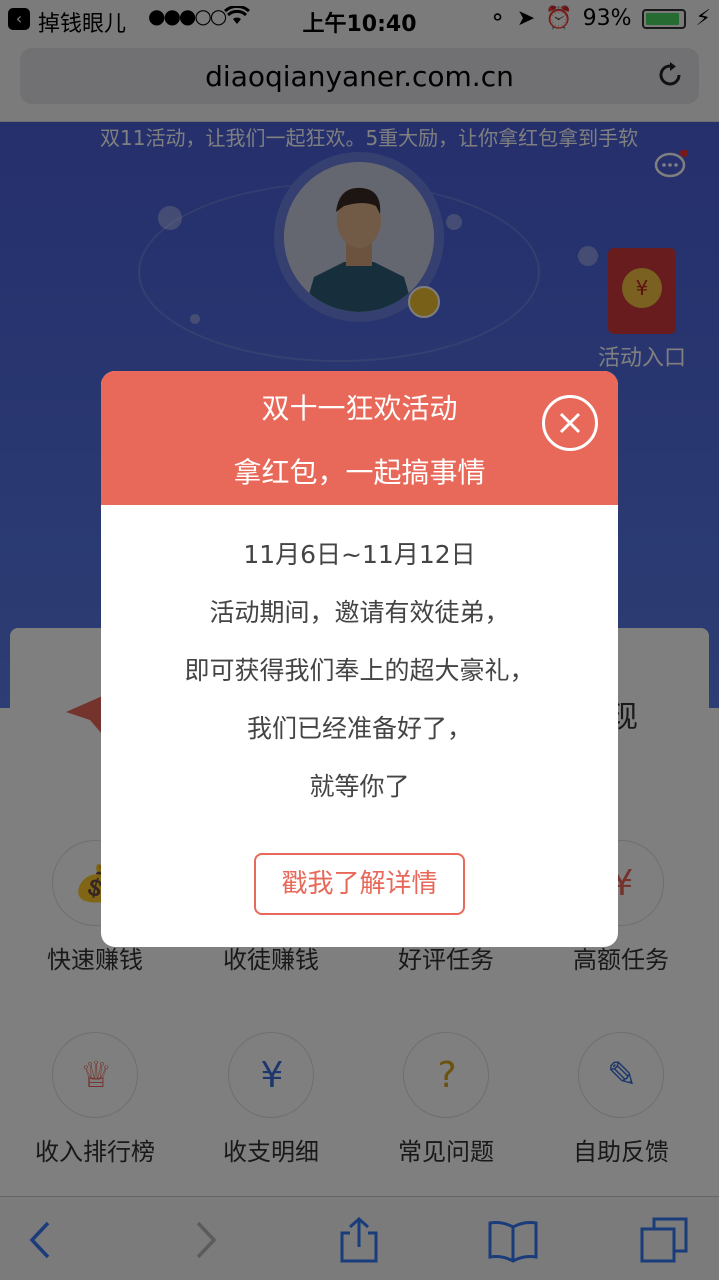  What do you see at coordinates (359, 554) in the screenshot?
I see `modal-date-range: 11月6日~11月12日` at bounding box center [359, 554].